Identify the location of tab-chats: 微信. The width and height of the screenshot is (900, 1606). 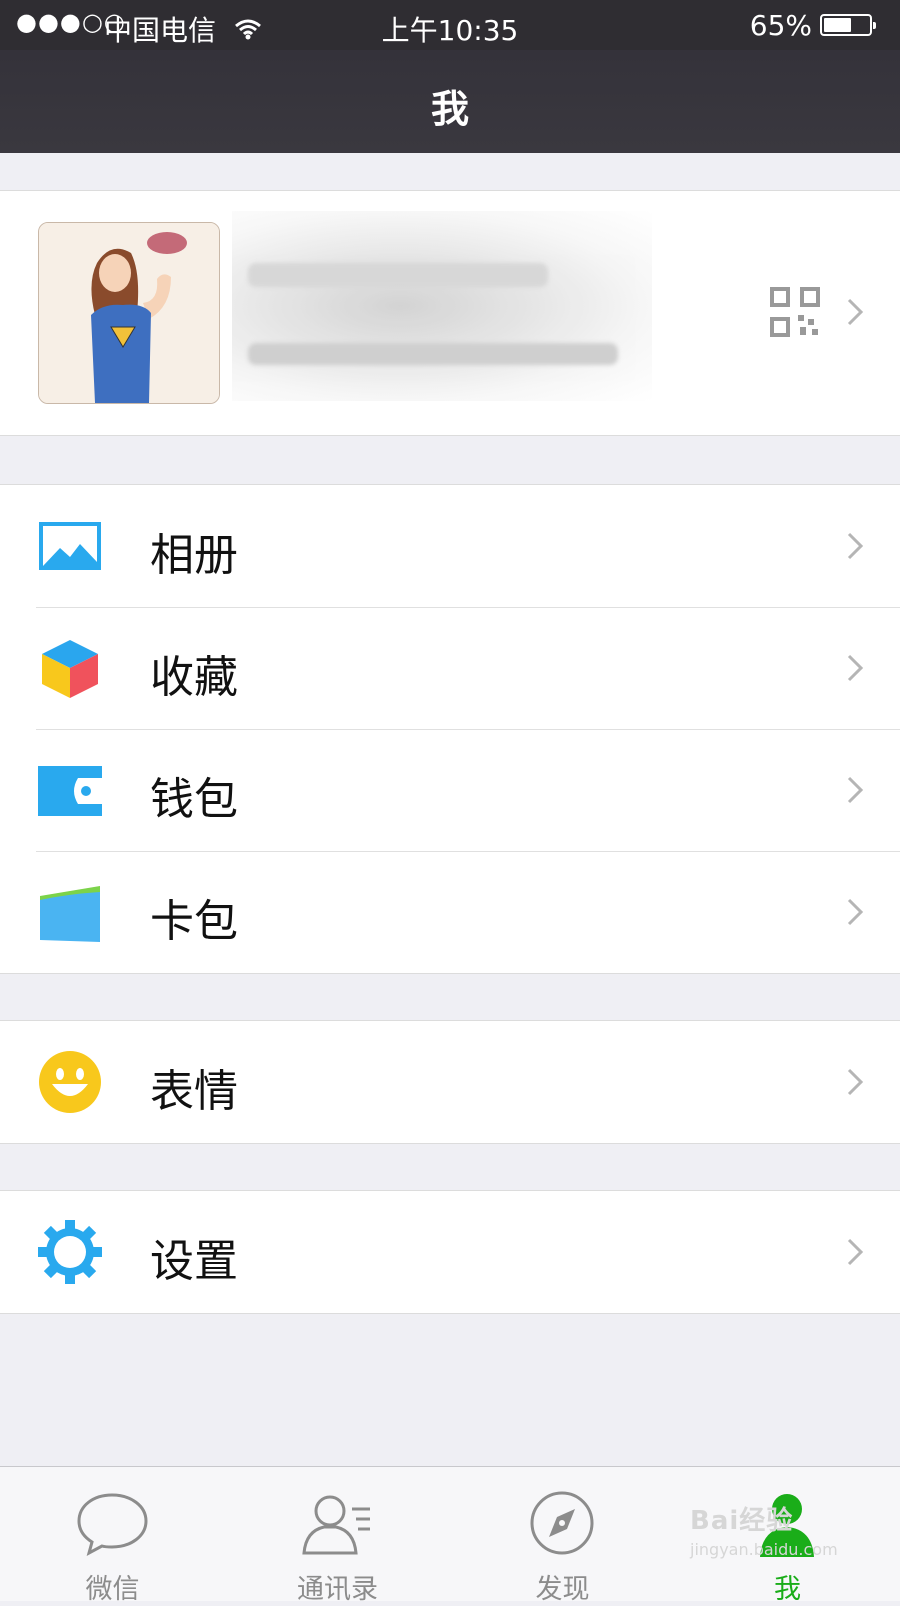
(112, 1536).